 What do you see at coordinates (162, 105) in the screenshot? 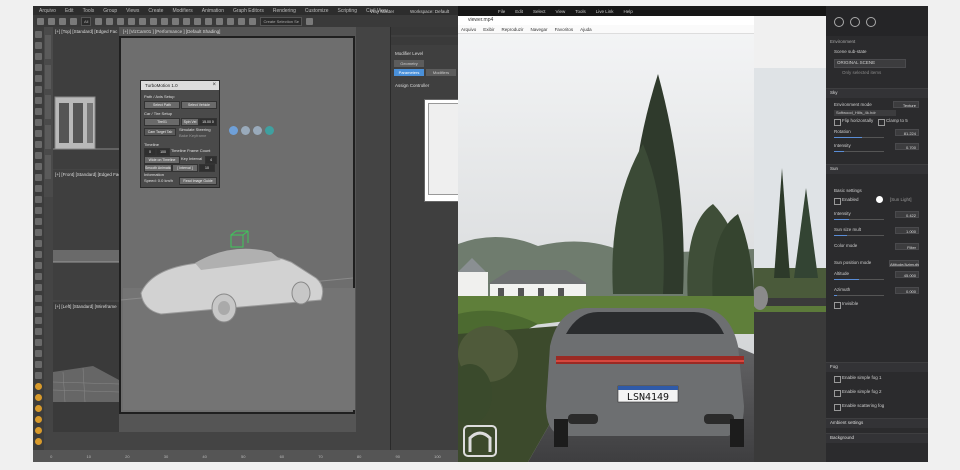
I see `select-path-button: Select Path` at bounding box center [162, 105].